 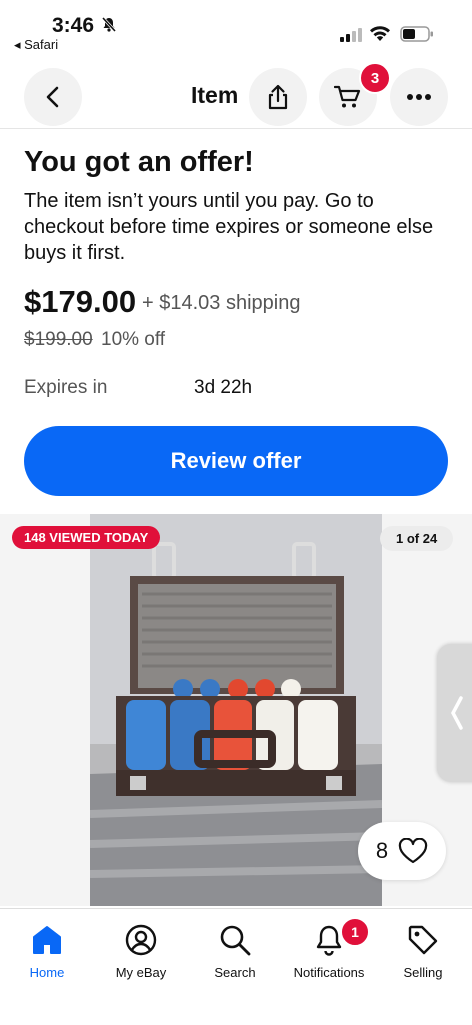 What do you see at coordinates (66, 387) in the screenshot?
I see `expires-label: Expires in` at bounding box center [66, 387].